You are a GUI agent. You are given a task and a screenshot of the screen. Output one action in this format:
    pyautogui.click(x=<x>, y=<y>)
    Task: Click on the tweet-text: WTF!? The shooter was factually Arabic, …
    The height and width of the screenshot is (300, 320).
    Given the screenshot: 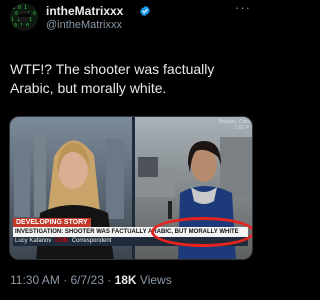 What is the action you would take?
    pyautogui.click(x=112, y=78)
    